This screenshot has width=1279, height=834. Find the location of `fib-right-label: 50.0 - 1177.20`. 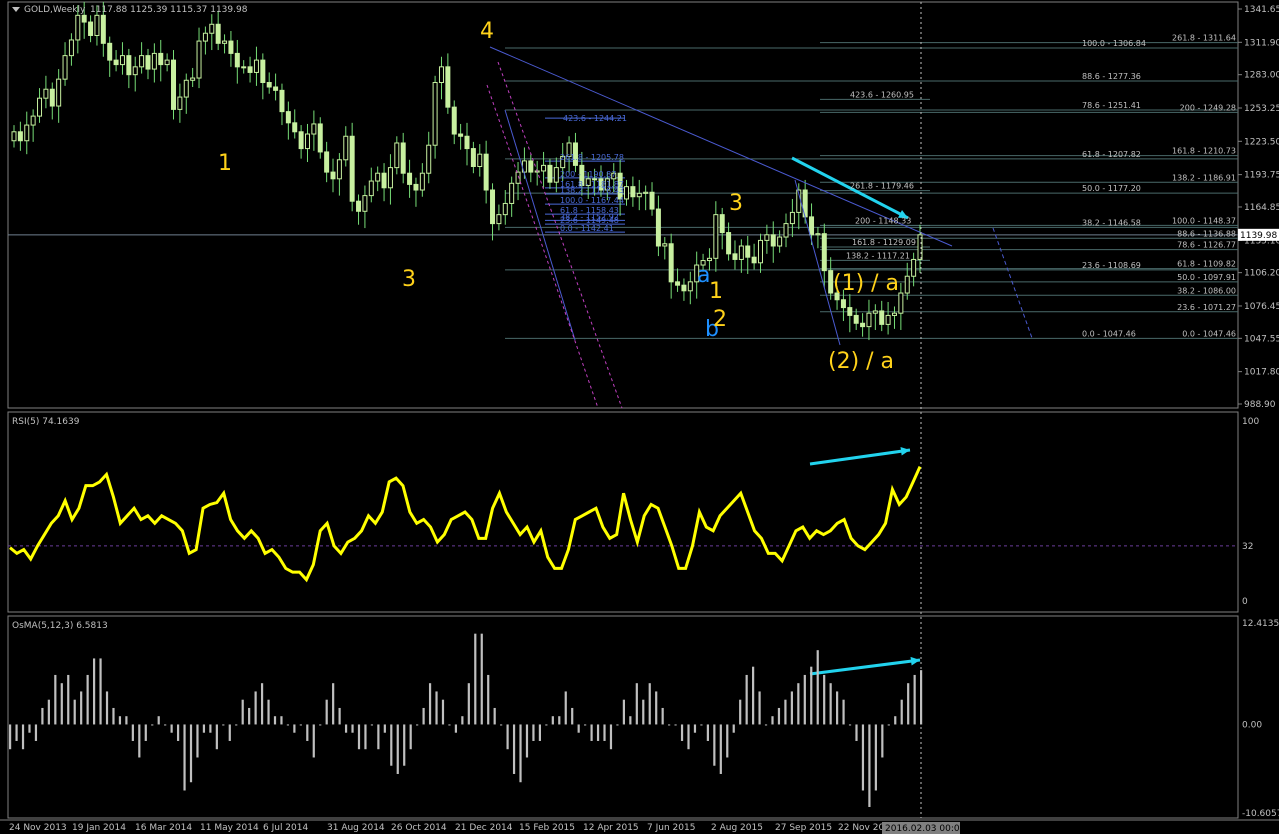

fib-right-label: 50.0 - 1177.20 is located at coordinates (1111, 188).